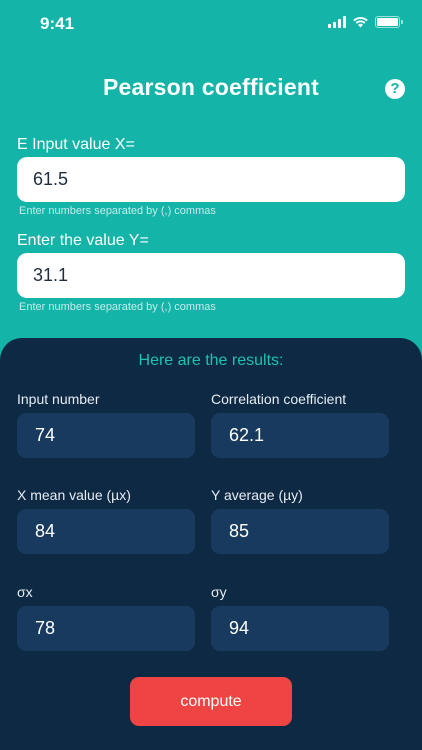 Image resolution: width=422 pixels, height=750 pixels. I want to click on sigma-x-value: 78, so click(106, 628).